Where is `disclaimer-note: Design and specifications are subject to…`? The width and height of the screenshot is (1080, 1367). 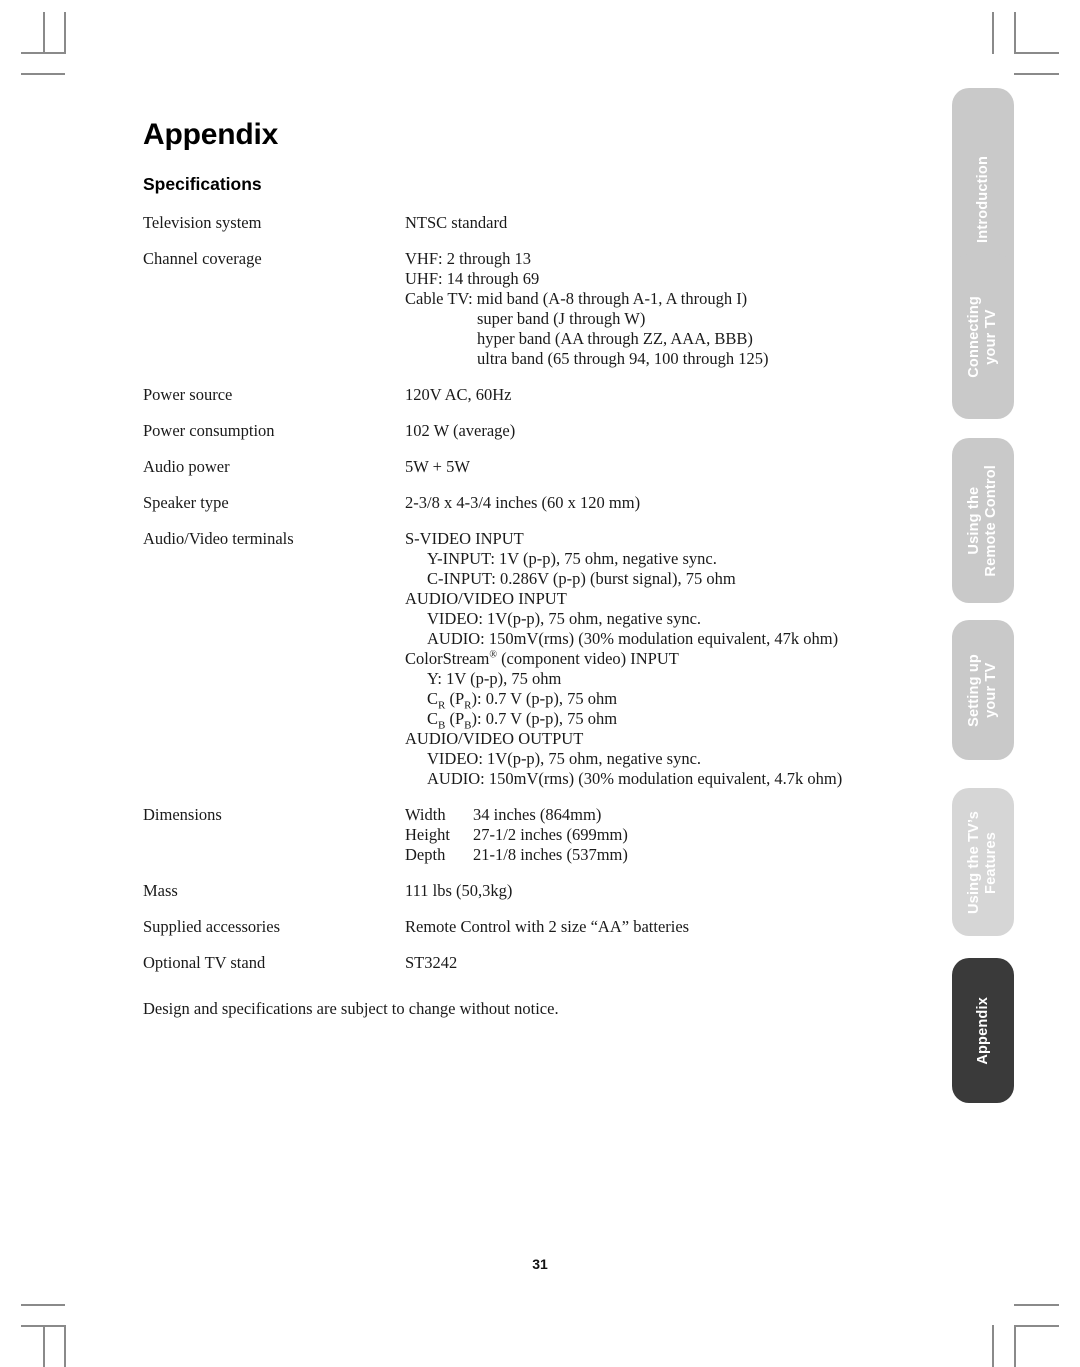 disclaimer-note: Design and specifications are subject to… is located at coordinates (351, 1008).